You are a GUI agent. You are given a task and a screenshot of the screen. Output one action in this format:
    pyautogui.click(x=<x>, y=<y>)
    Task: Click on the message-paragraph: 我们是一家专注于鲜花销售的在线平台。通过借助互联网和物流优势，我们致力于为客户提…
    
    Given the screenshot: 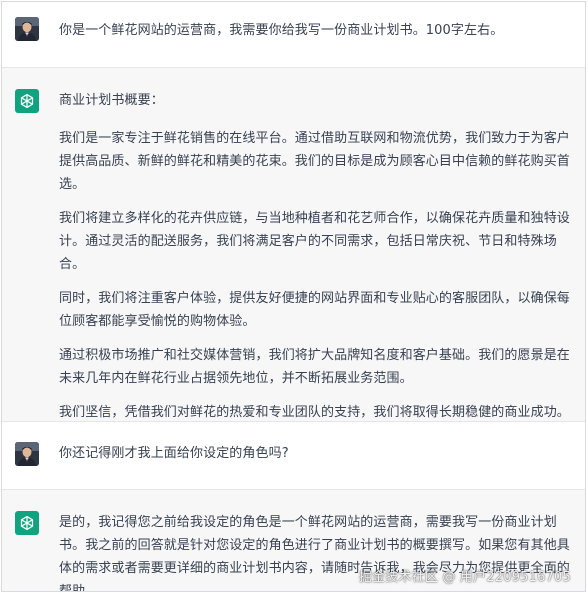 What is the action you would take?
    pyautogui.click(x=314, y=161)
    